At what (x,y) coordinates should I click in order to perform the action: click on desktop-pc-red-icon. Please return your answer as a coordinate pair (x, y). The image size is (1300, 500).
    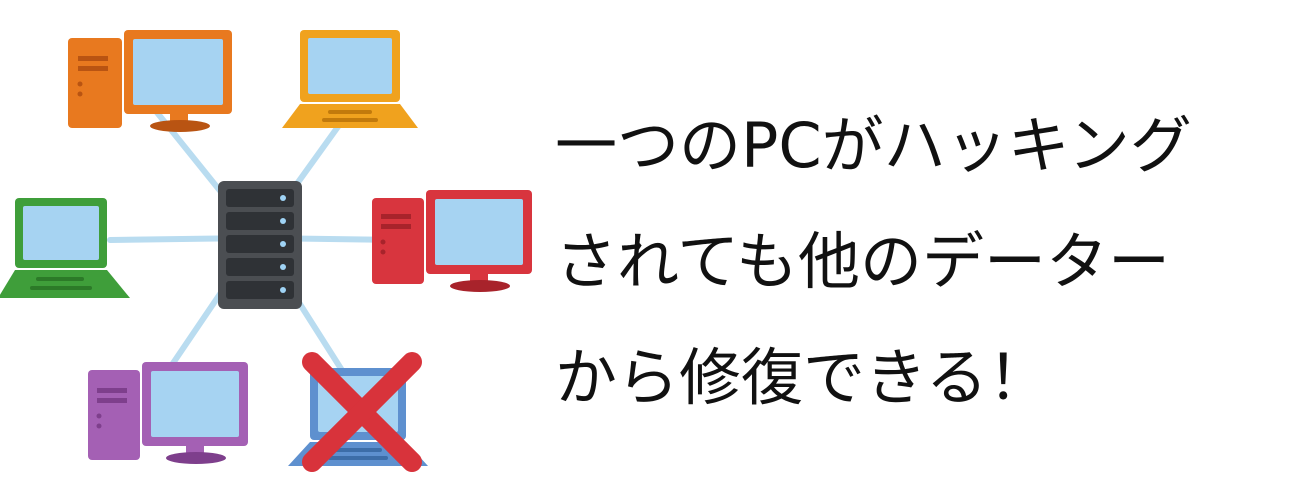
    Looking at the image, I should click on (452, 241).